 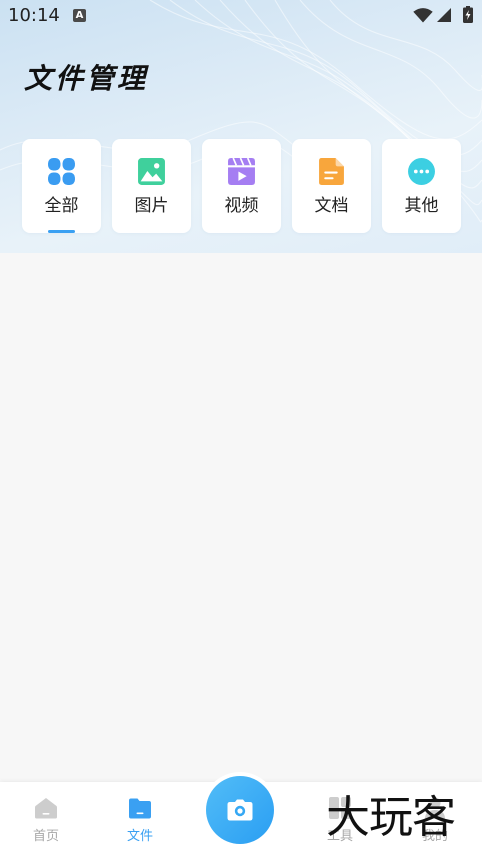 I want to click on category-images: 图片, so click(x=151, y=186).